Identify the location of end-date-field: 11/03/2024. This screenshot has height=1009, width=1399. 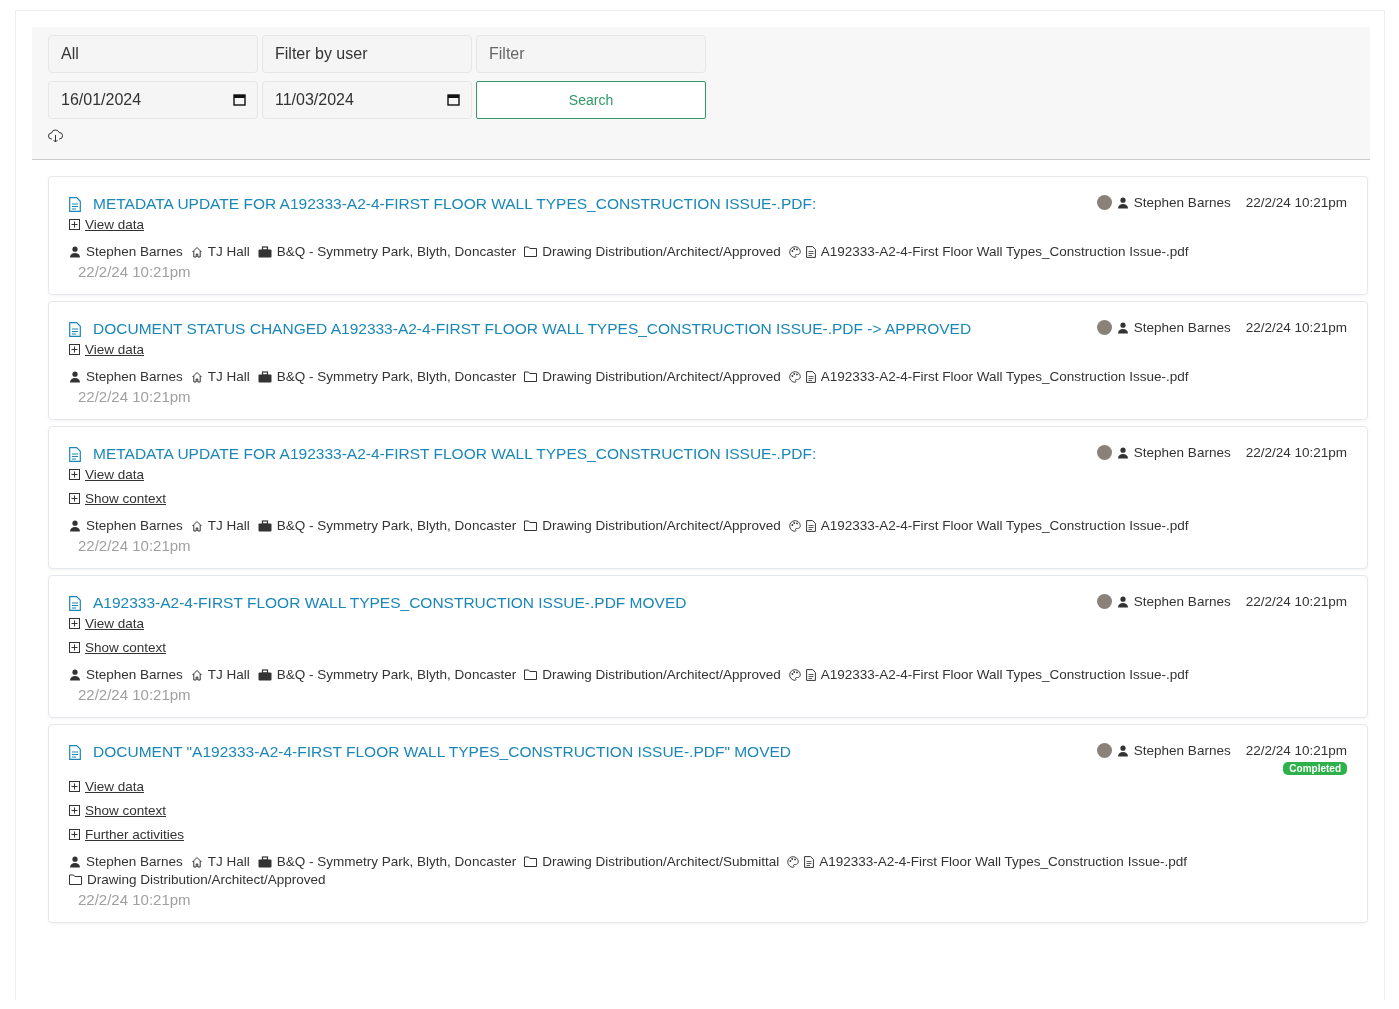
(367, 100).